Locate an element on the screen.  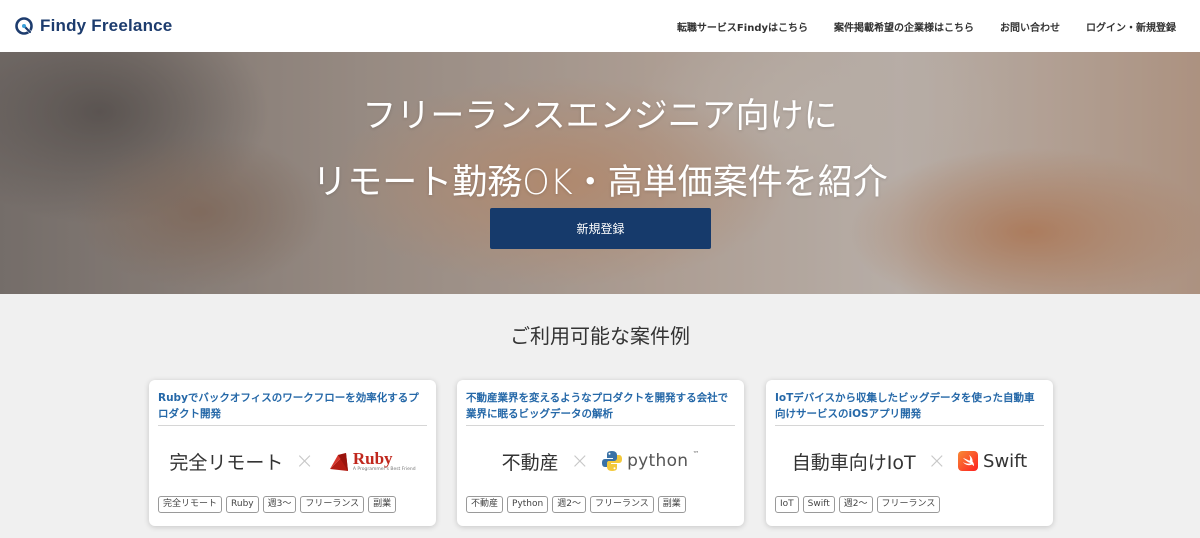
ruby-gem-icon is located at coordinates (338, 462).